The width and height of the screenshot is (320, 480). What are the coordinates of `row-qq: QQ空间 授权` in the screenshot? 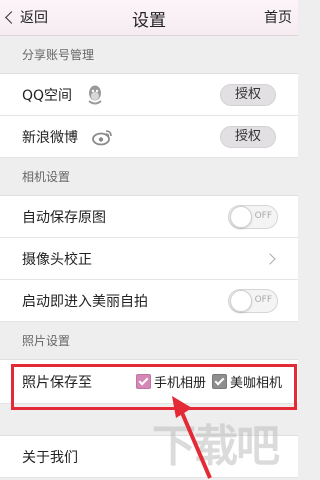 It's located at (149, 95).